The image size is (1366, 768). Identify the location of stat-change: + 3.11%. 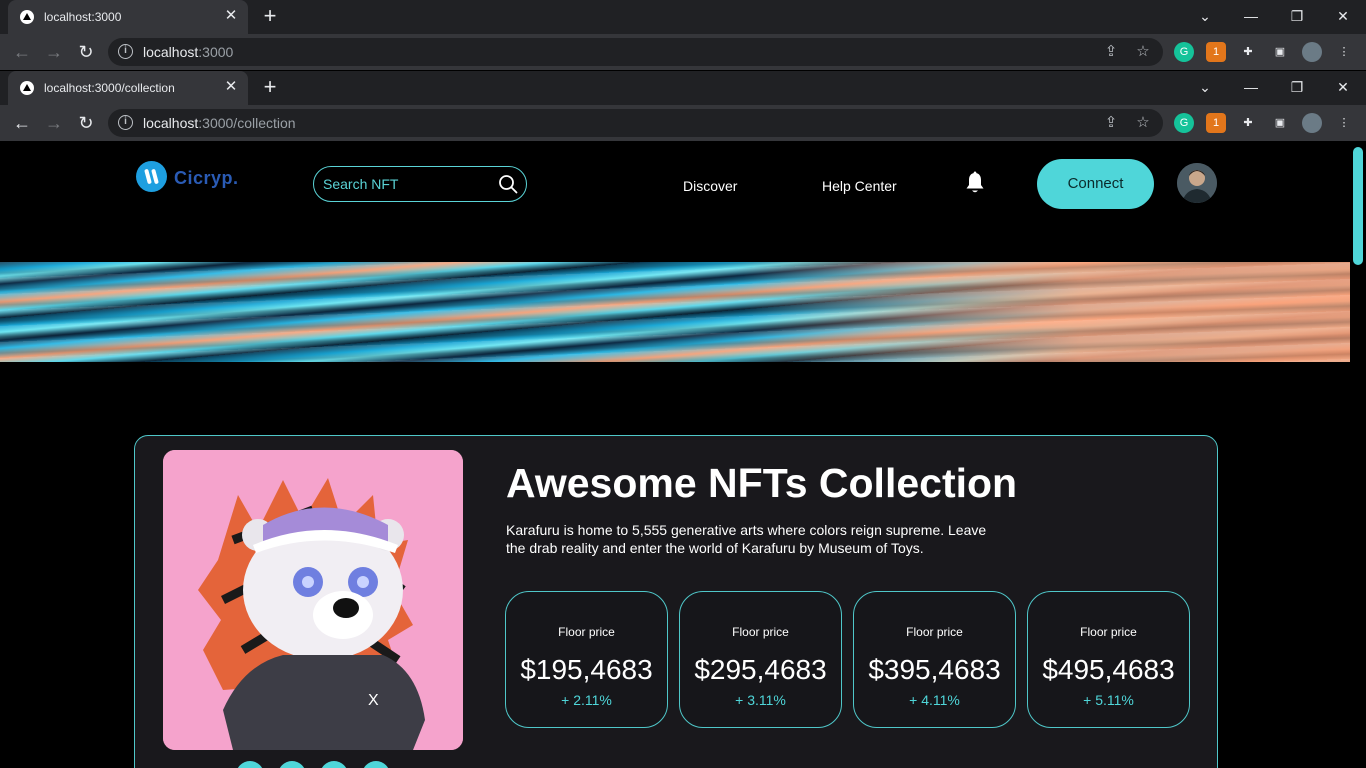
(760, 700).